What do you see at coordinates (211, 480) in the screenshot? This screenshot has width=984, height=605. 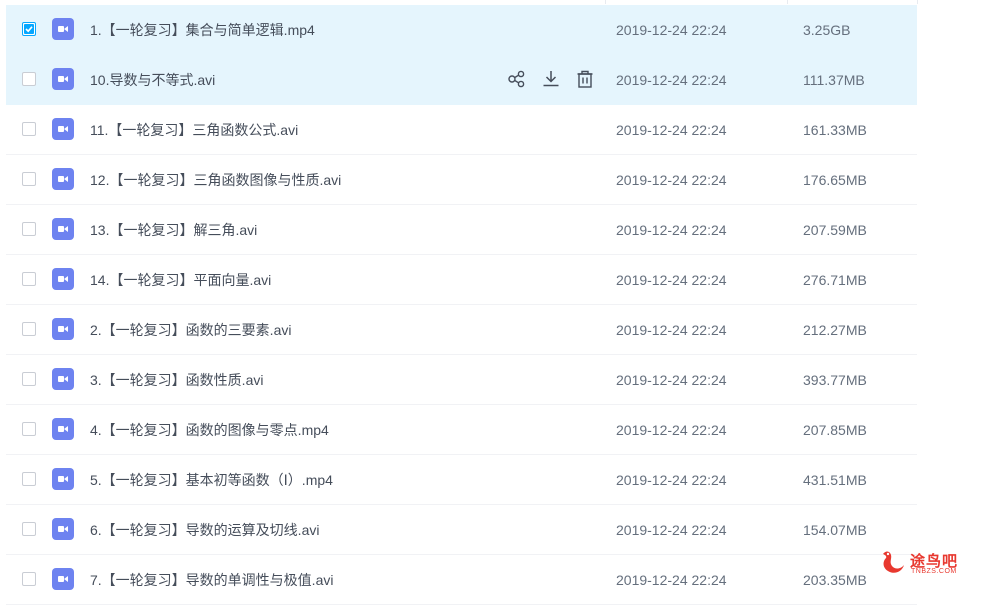 I see `file-name: 5.【一轮复习】基本初等函数（Ⅰ）.mp4` at bounding box center [211, 480].